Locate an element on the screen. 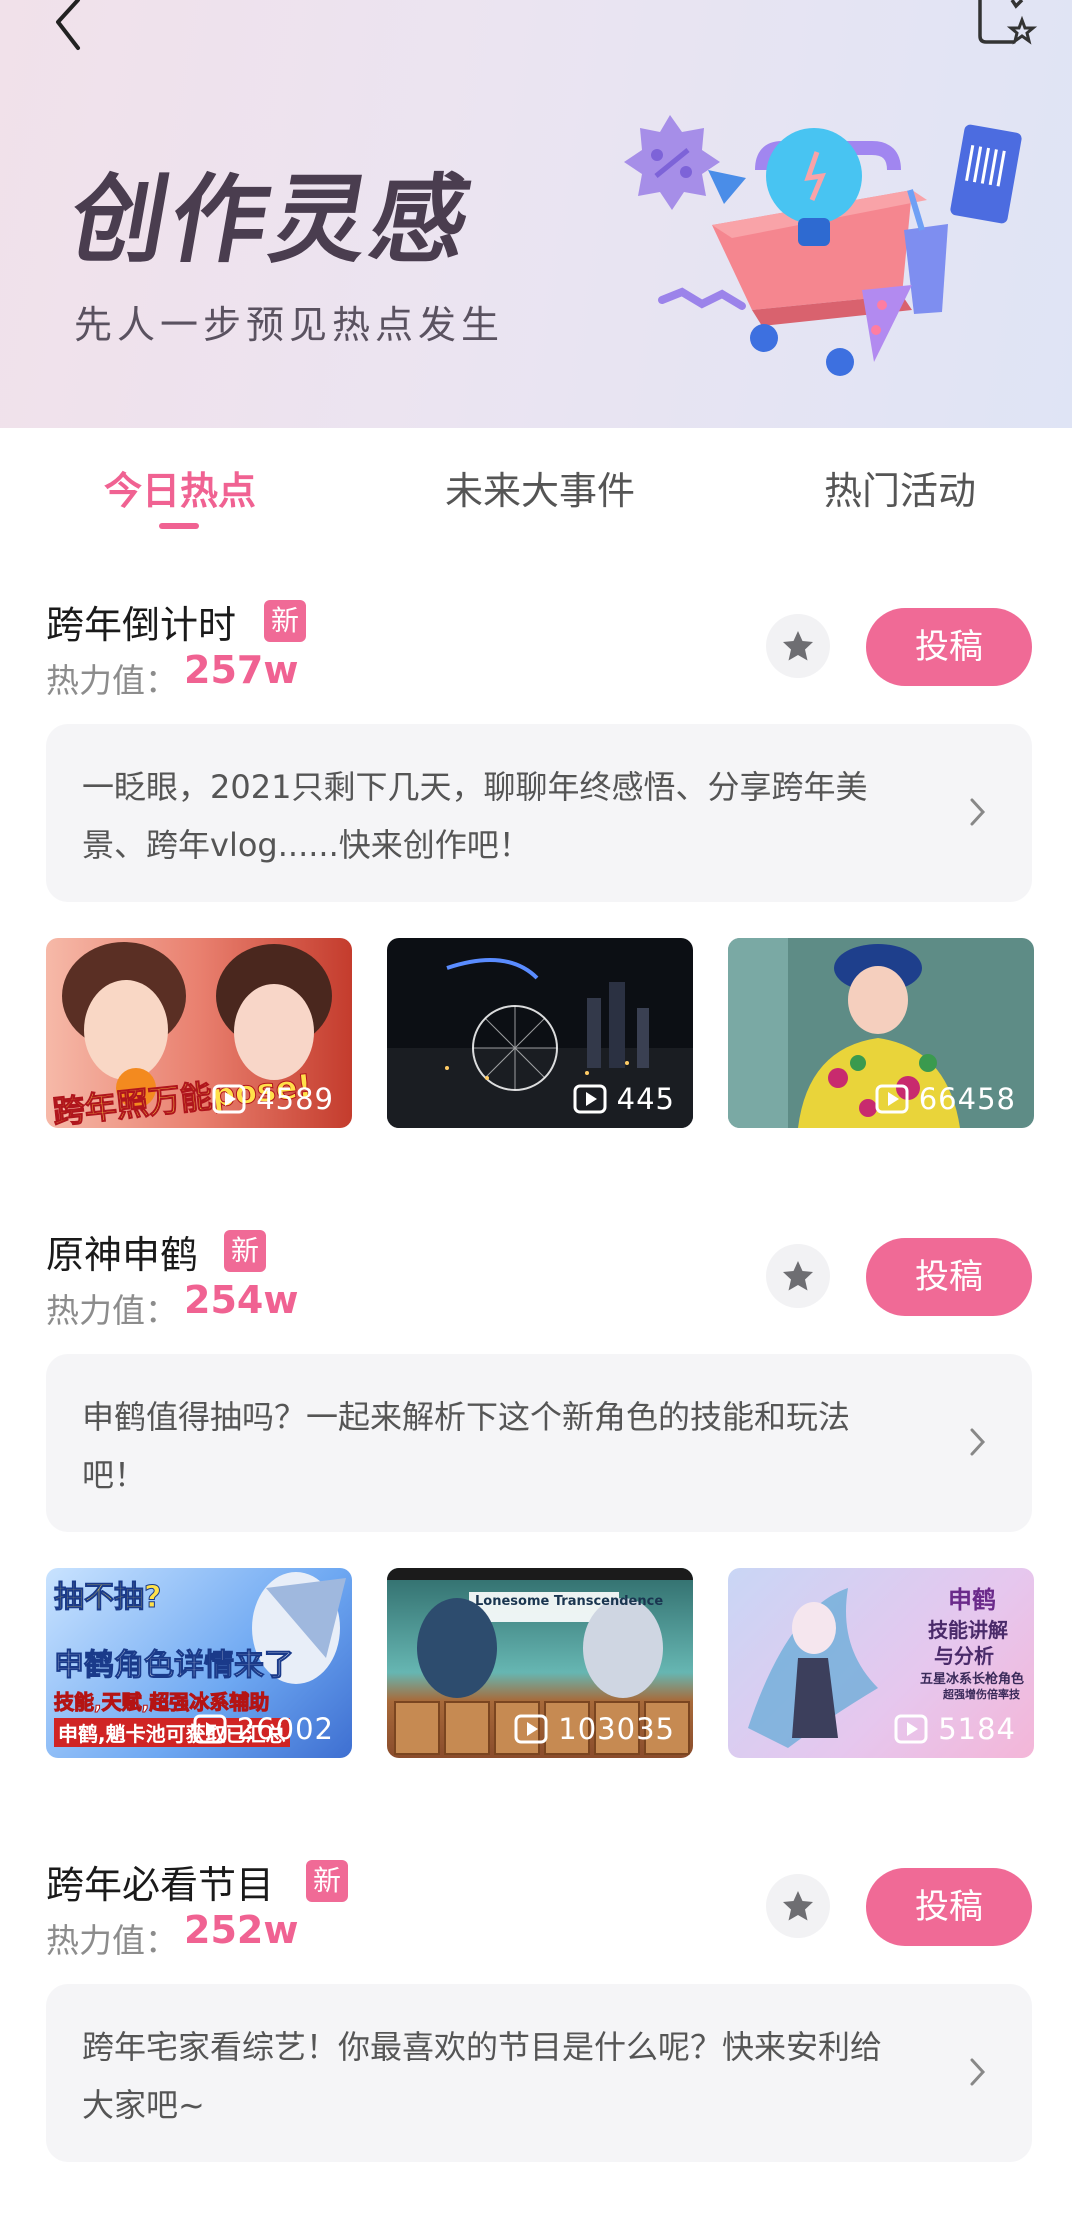 The image size is (1072, 2218). thumbnail-headline: 申鹤角色详情来了 is located at coordinates (174, 1666).